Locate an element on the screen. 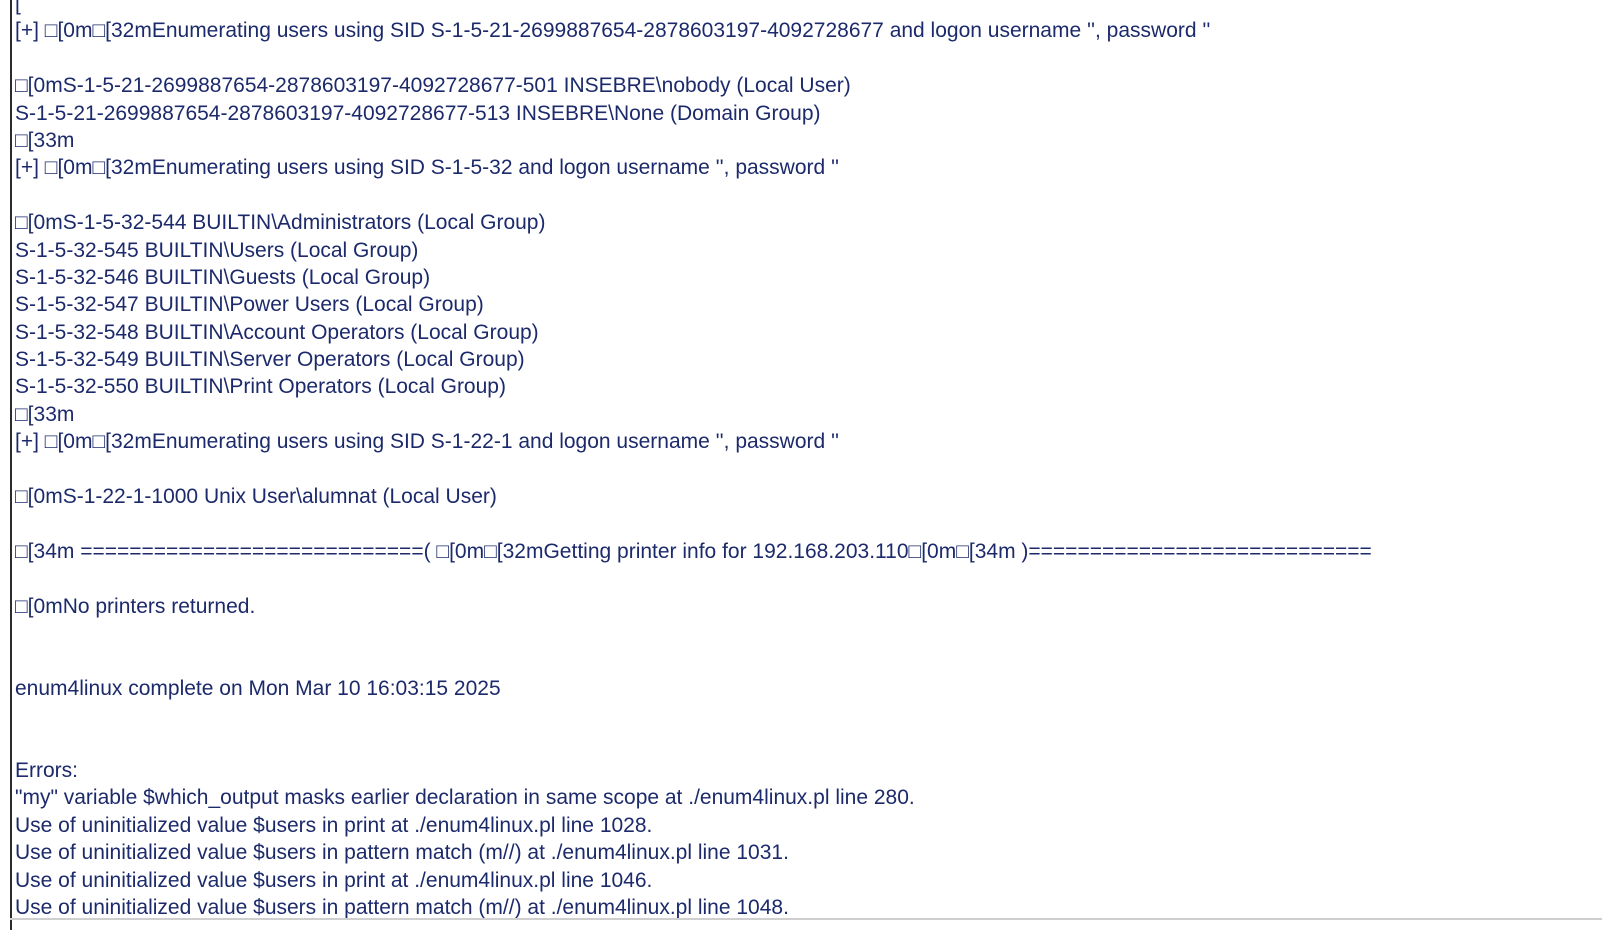  left-border-rule is located at coordinates (11, 465).